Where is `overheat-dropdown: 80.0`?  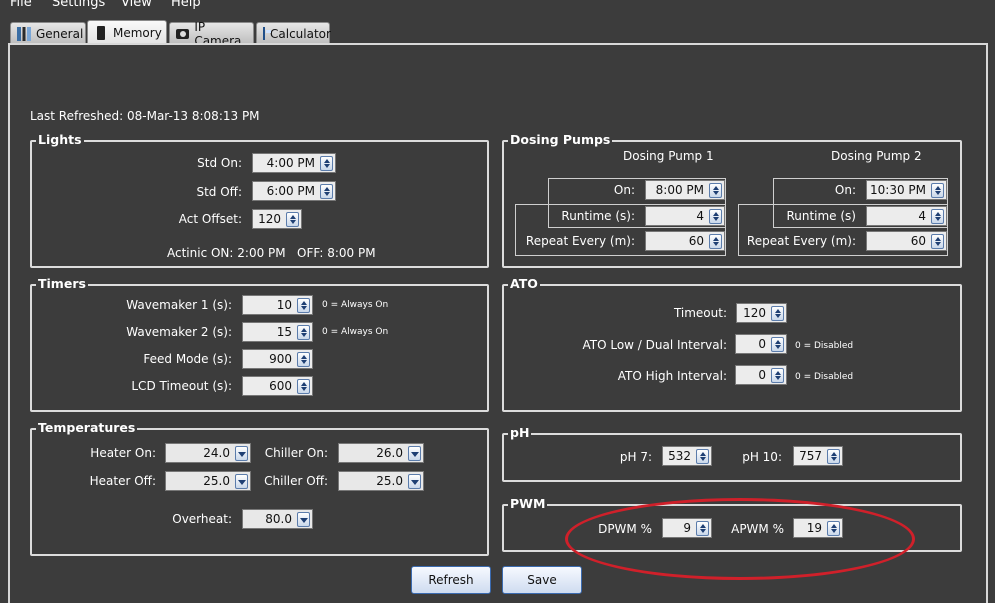
overheat-dropdown: 80.0 is located at coordinates (277, 519).